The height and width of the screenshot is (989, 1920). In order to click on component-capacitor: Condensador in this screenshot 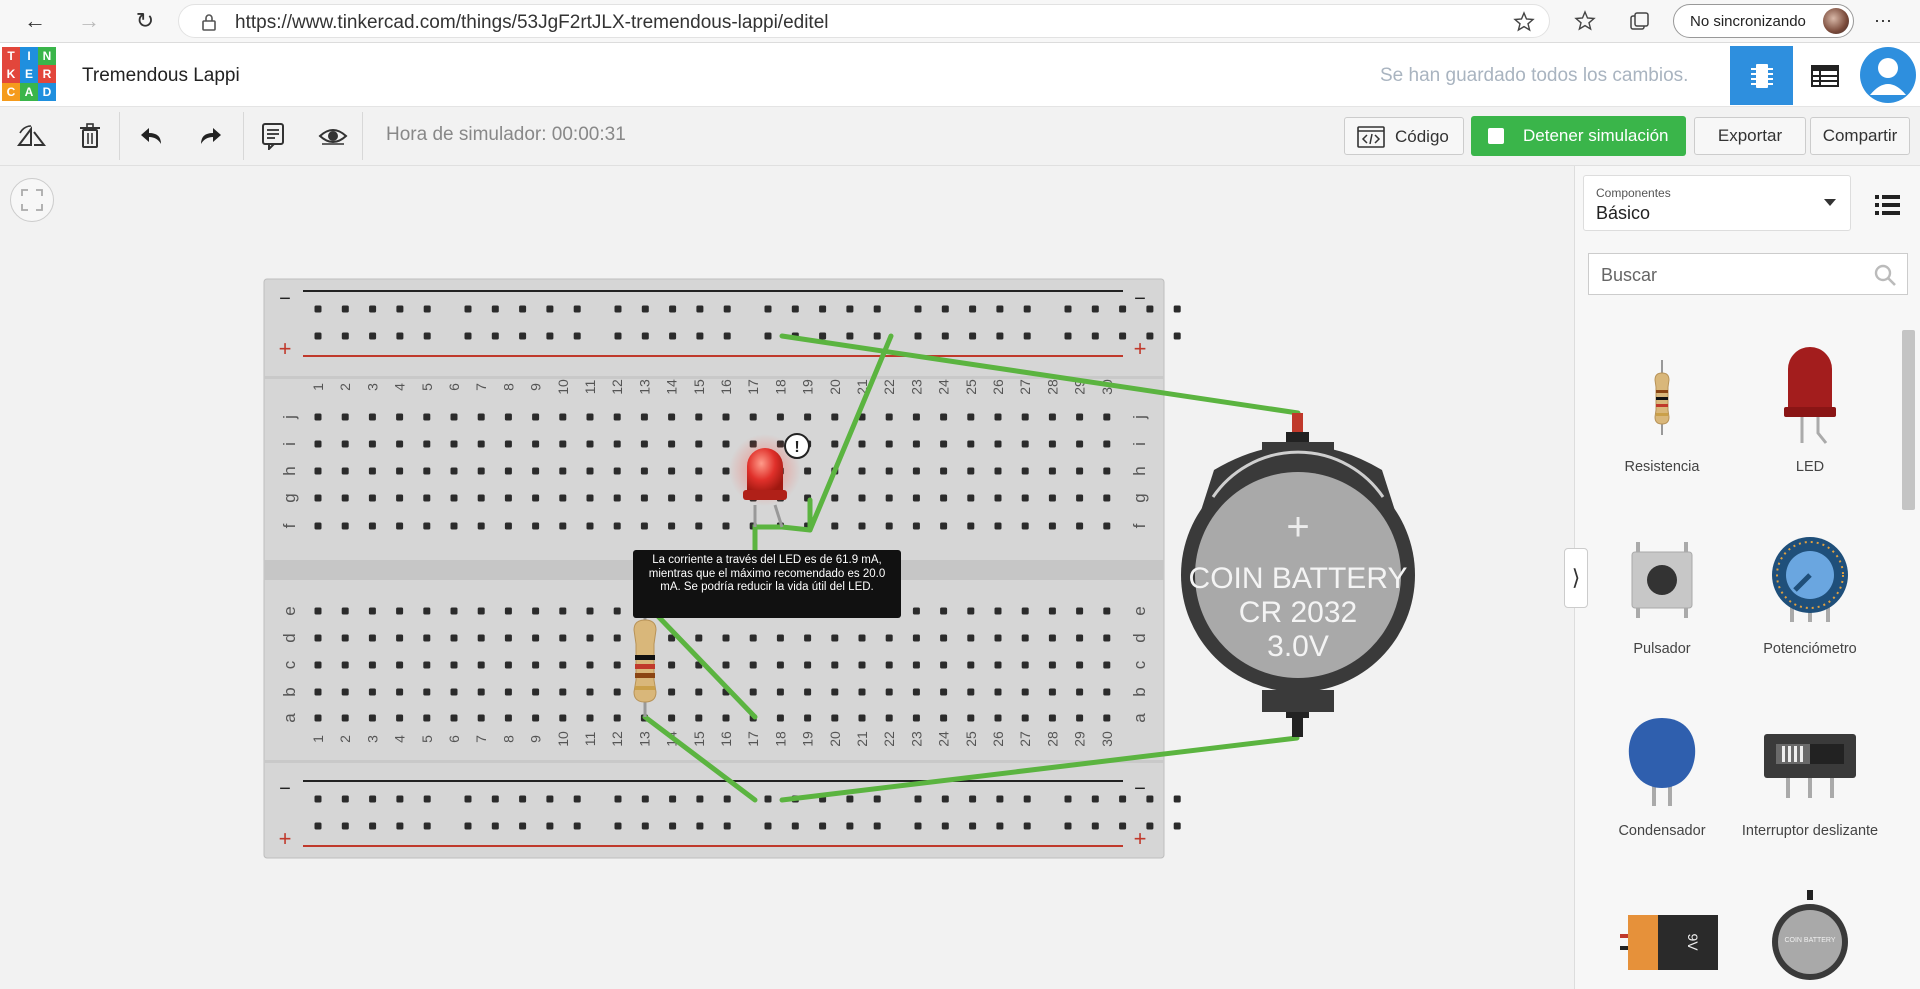, I will do `click(1662, 782)`.